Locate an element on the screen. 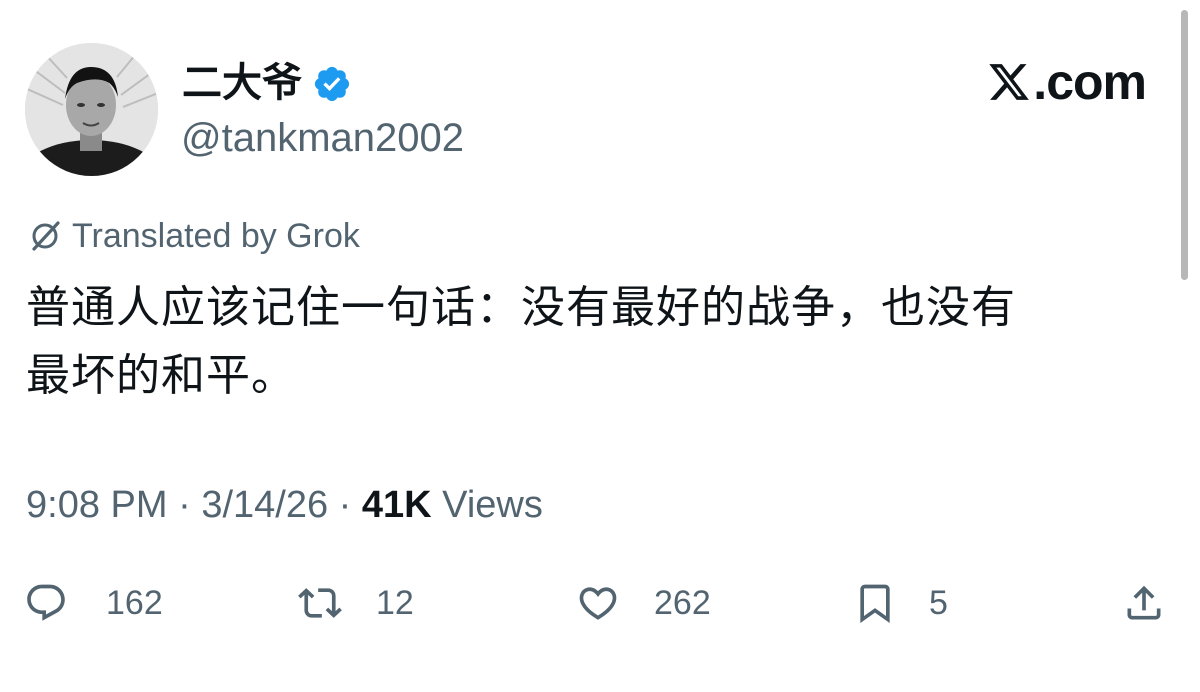  avatar is located at coordinates (91, 109).